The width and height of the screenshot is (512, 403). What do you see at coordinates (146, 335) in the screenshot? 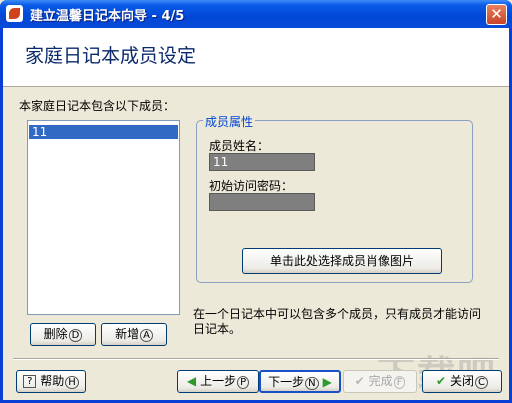
I see `add-hotkey: A` at bounding box center [146, 335].